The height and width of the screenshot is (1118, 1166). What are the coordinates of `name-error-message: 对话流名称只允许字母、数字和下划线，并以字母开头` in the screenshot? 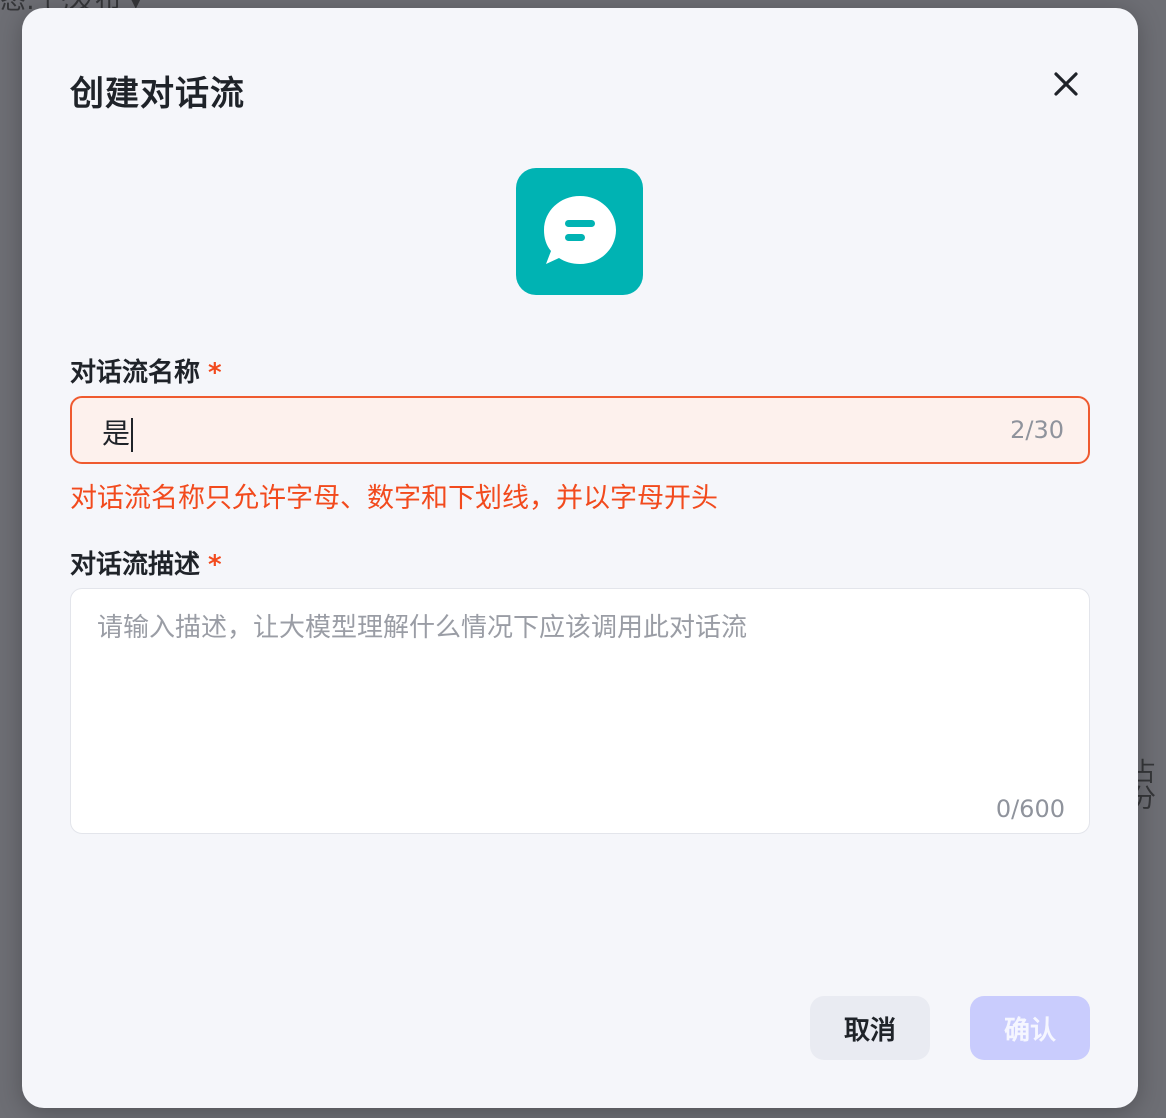 It's located at (394, 498).